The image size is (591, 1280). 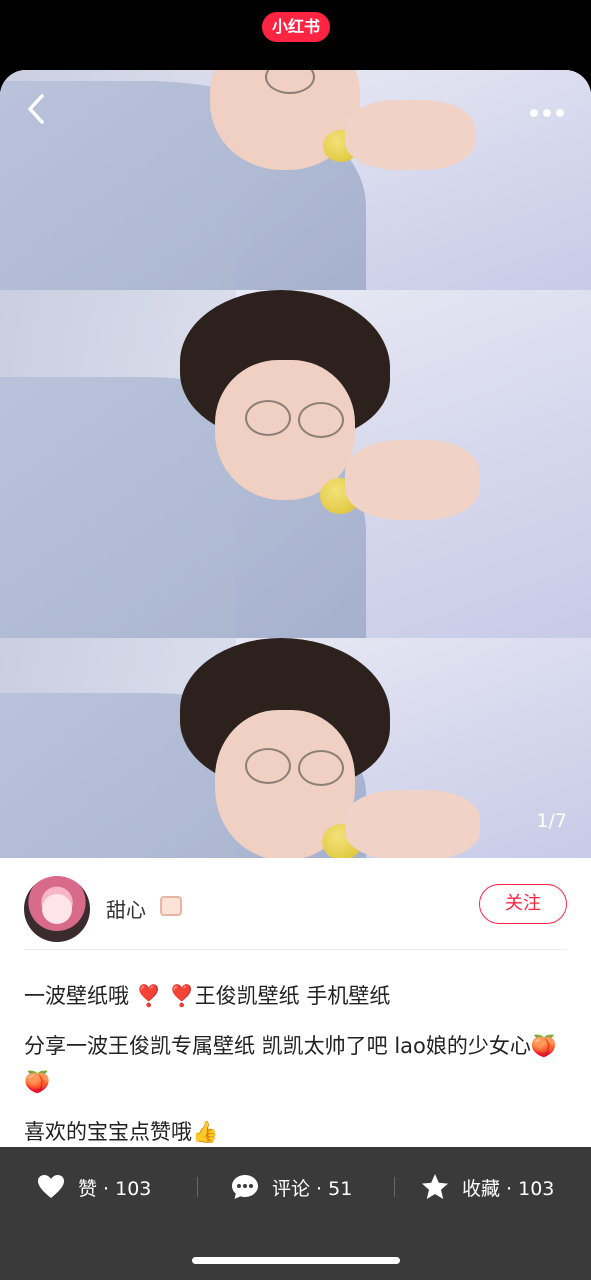 I want to click on more-button, so click(x=547, y=109).